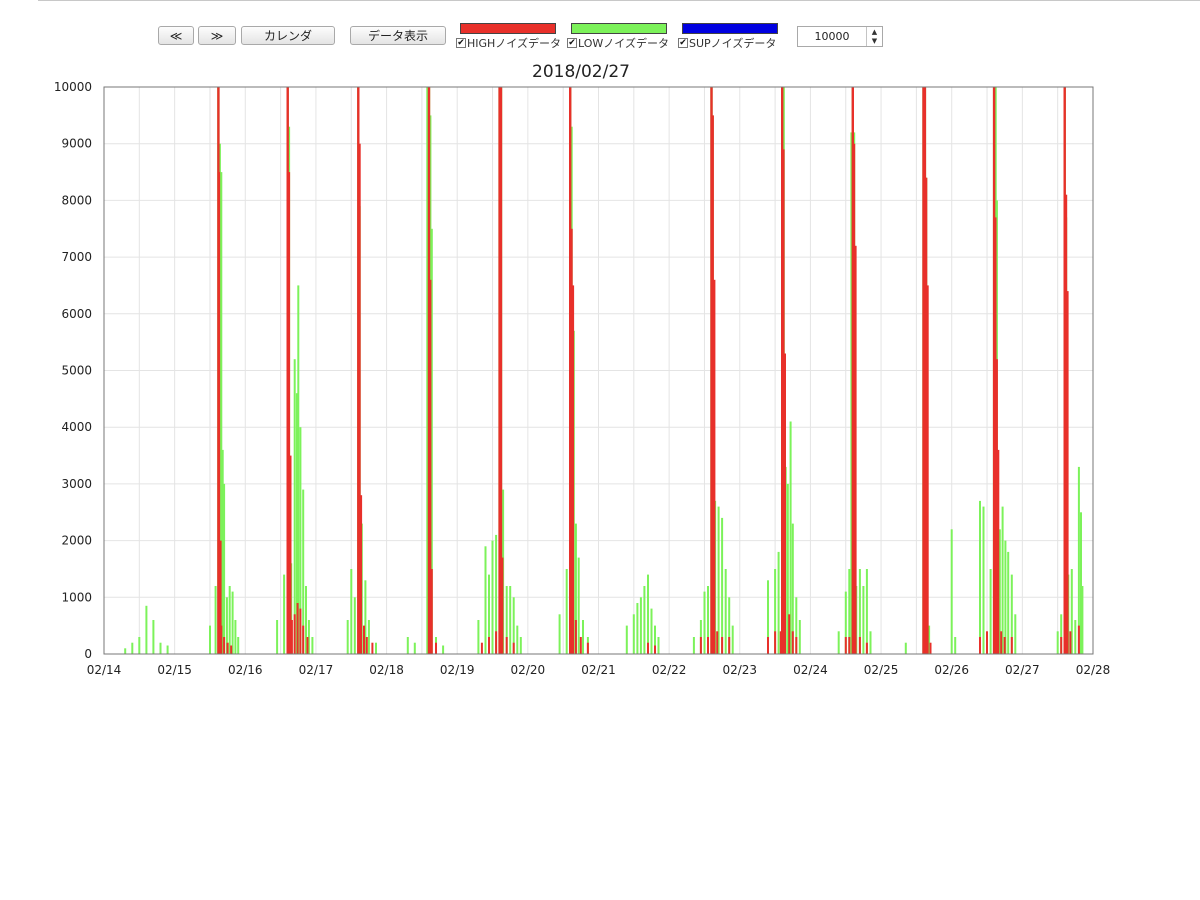  Describe the element at coordinates (730, 28) in the screenshot. I see `legend-swatch-sup` at that location.